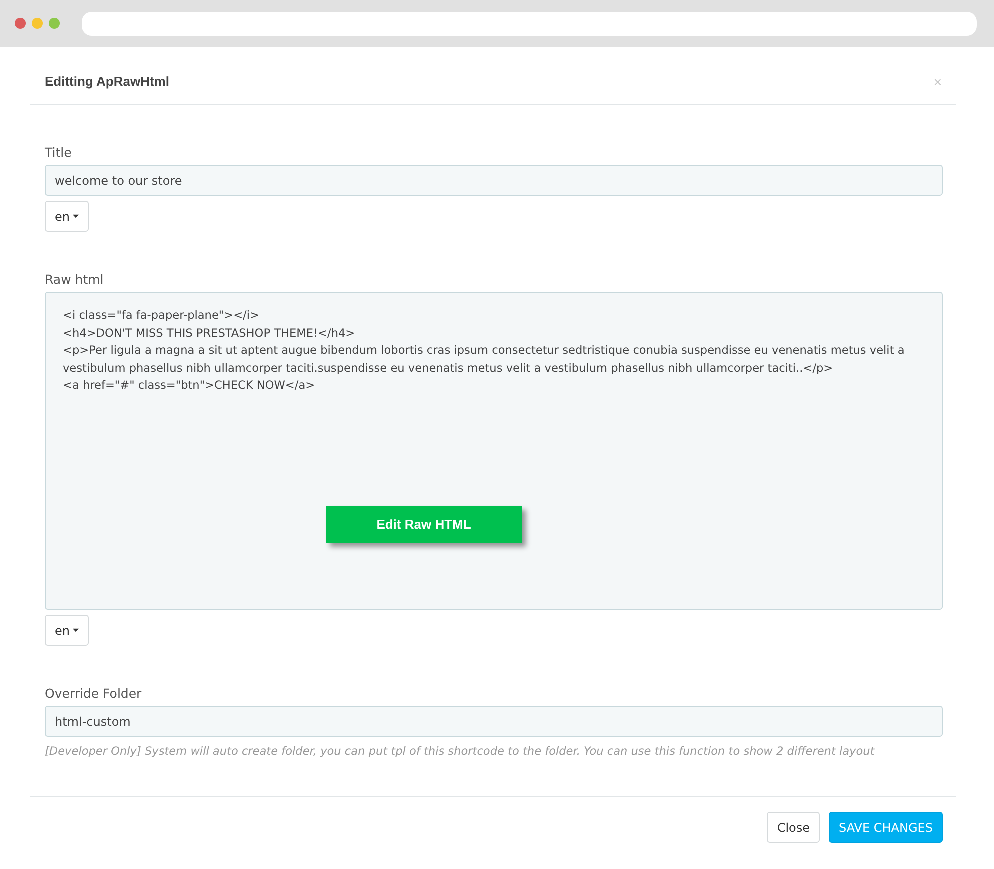  Describe the element at coordinates (161, 316) in the screenshot. I see `code-line: <i class="fa fa-paper-plane"></i>` at that location.